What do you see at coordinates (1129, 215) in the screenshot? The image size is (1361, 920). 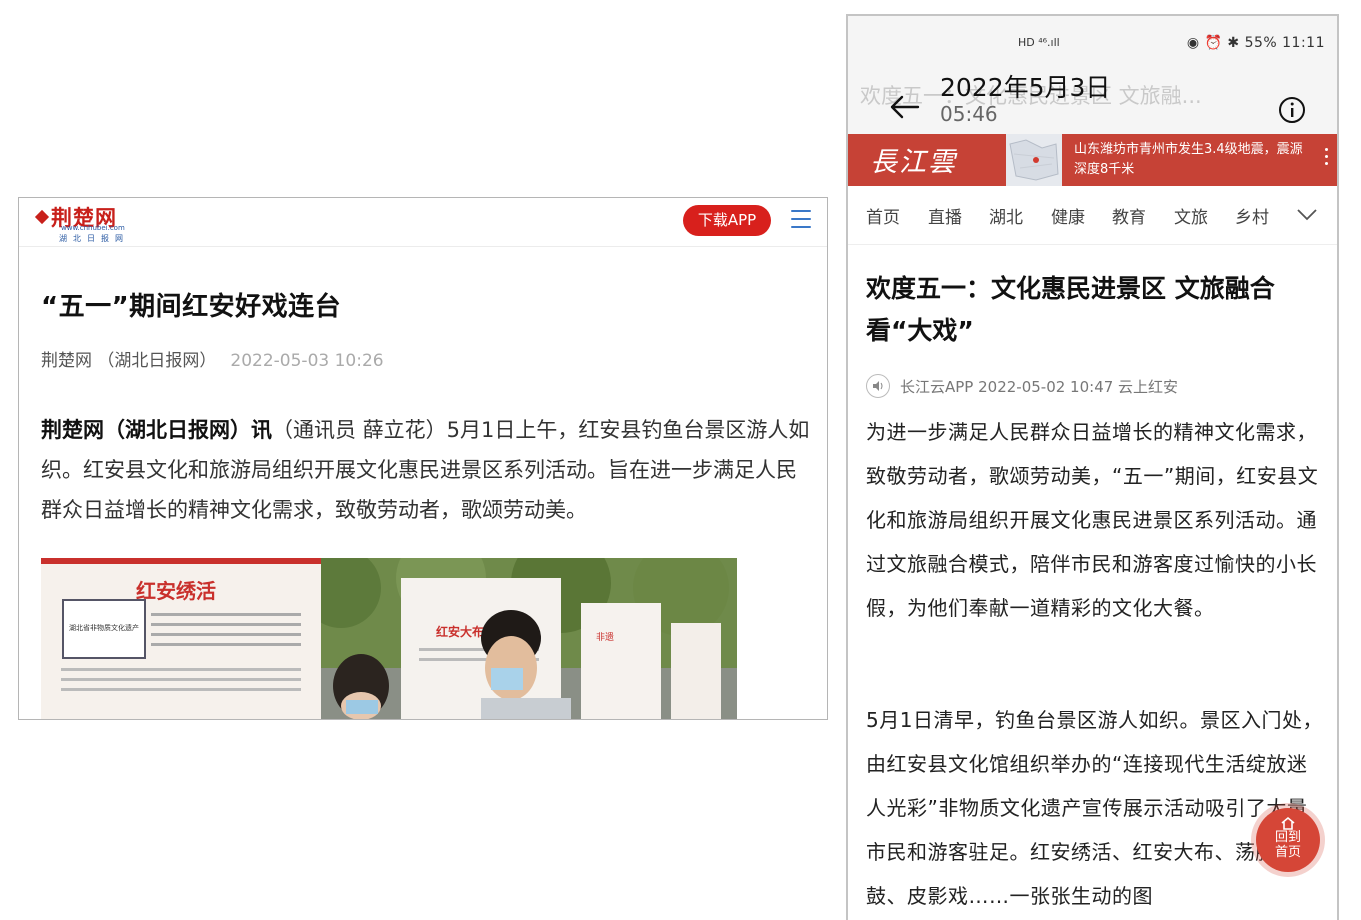 I see `nav-item-education: 教育` at bounding box center [1129, 215].